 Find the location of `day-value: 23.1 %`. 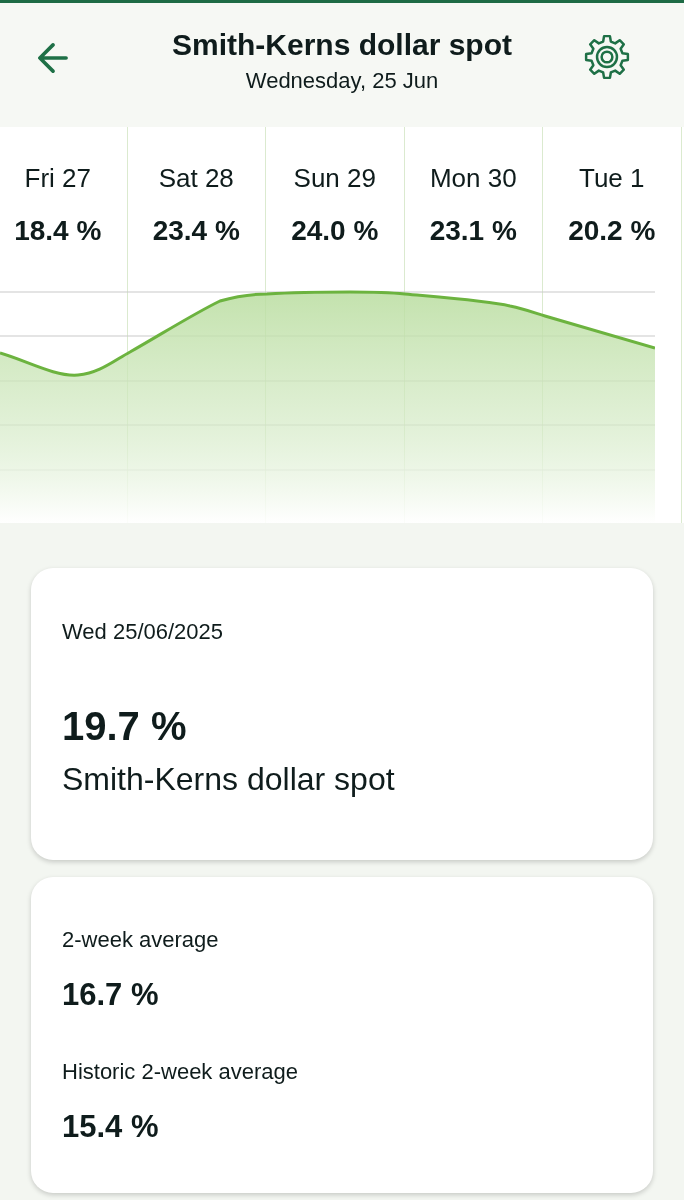

day-value: 23.1 % is located at coordinates (473, 231).